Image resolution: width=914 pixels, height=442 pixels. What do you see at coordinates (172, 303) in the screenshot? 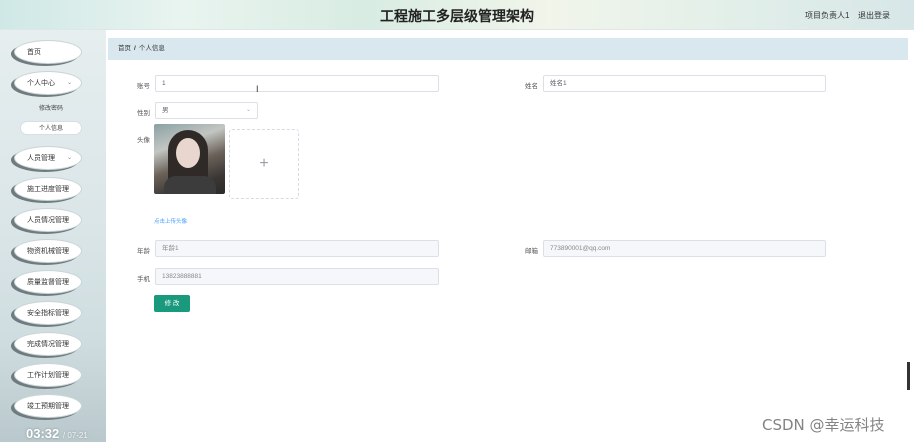
I see `submit-button: 修 改` at bounding box center [172, 303].